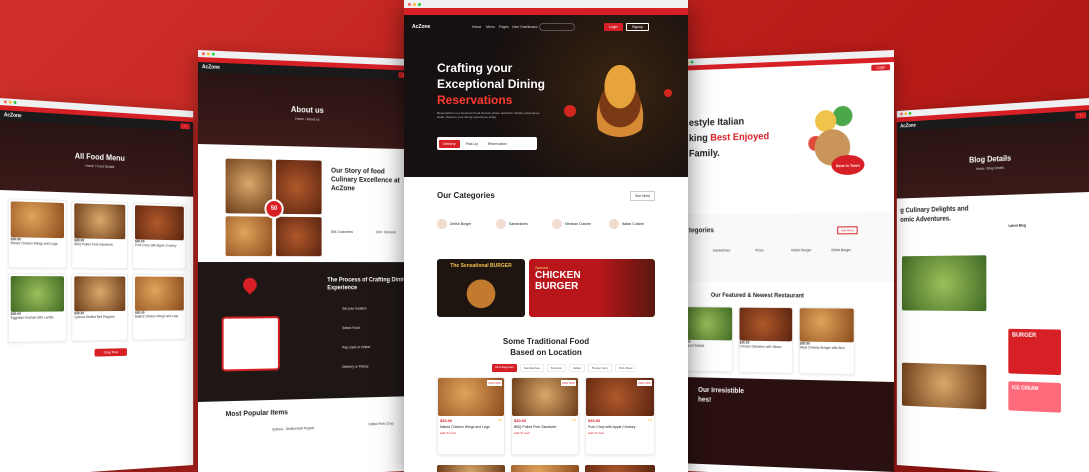 The image size is (1089, 472). What do you see at coordinates (449, 143) in the screenshot?
I see `tab-delivery: Delivery` at bounding box center [449, 143].